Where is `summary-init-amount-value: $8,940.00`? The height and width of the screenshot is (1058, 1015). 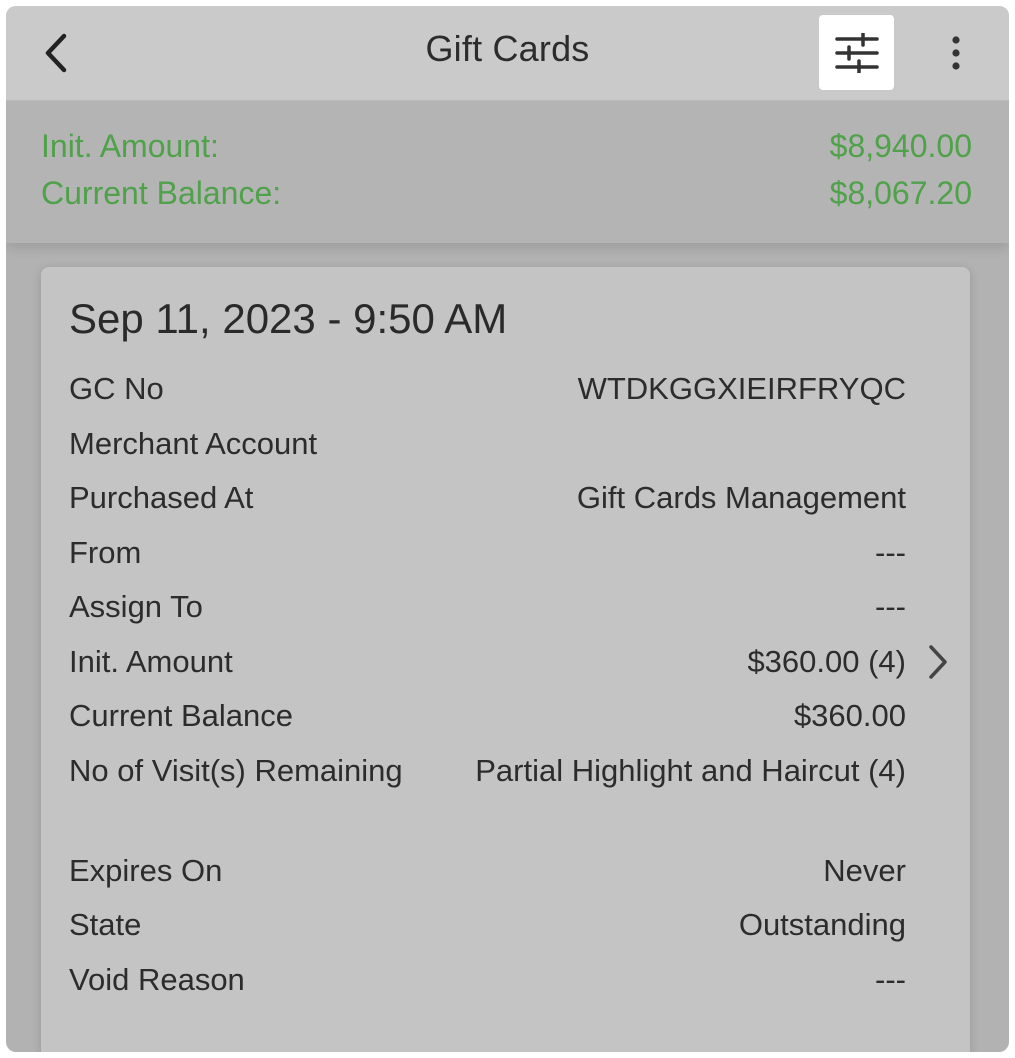 summary-init-amount-value: $8,940.00 is located at coordinates (900, 146).